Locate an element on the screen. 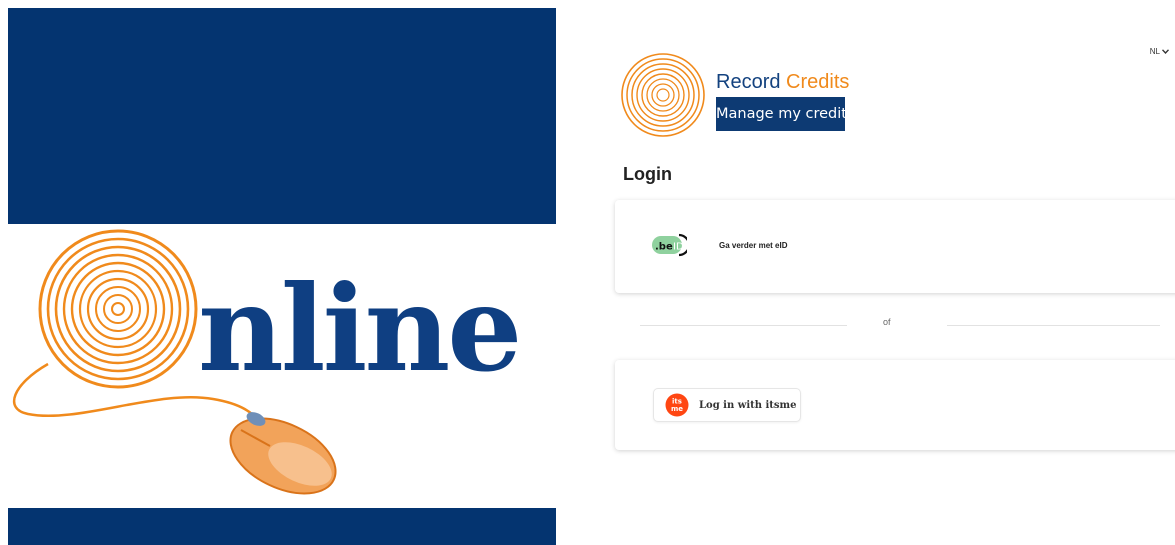 This screenshot has height=545, width=1175. brand-title: Record Credits is located at coordinates (782, 82).